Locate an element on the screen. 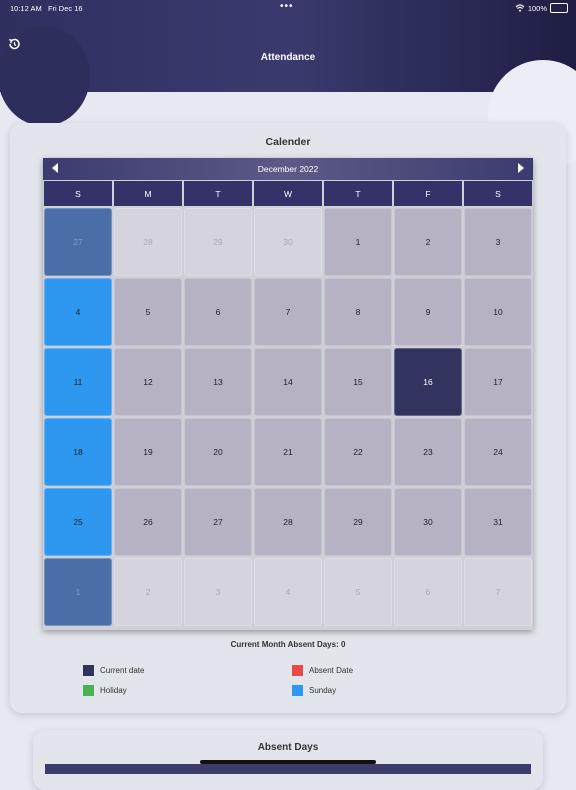 This screenshot has width=576, height=790. legend-holiday: Holiday is located at coordinates (105, 690).